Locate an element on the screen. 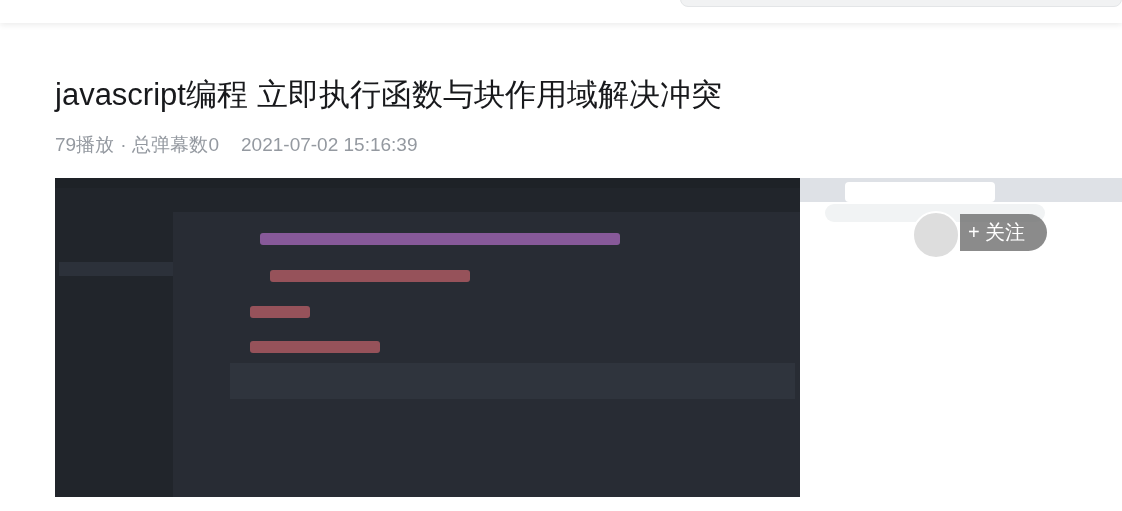 This screenshot has width=1122, height=511. video-title: javascript编程 立即执行函数与块作用域解决冲突 is located at coordinates (389, 95).